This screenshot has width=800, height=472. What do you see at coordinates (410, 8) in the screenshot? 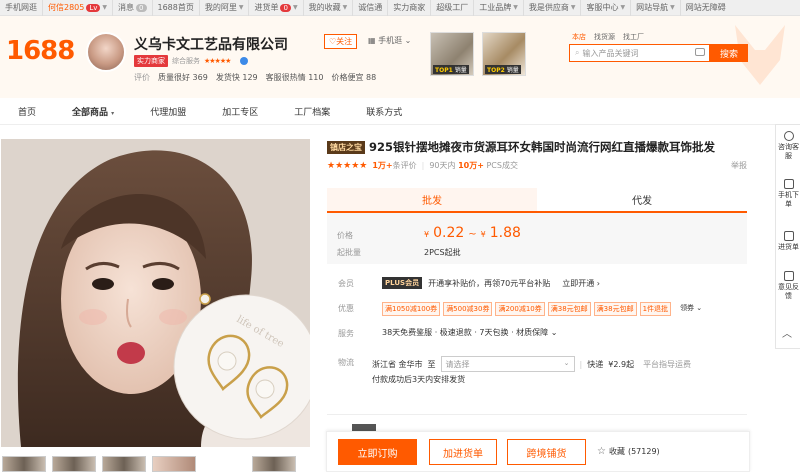
I see `strength-merchant-link: 实力商家` at bounding box center [410, 8].